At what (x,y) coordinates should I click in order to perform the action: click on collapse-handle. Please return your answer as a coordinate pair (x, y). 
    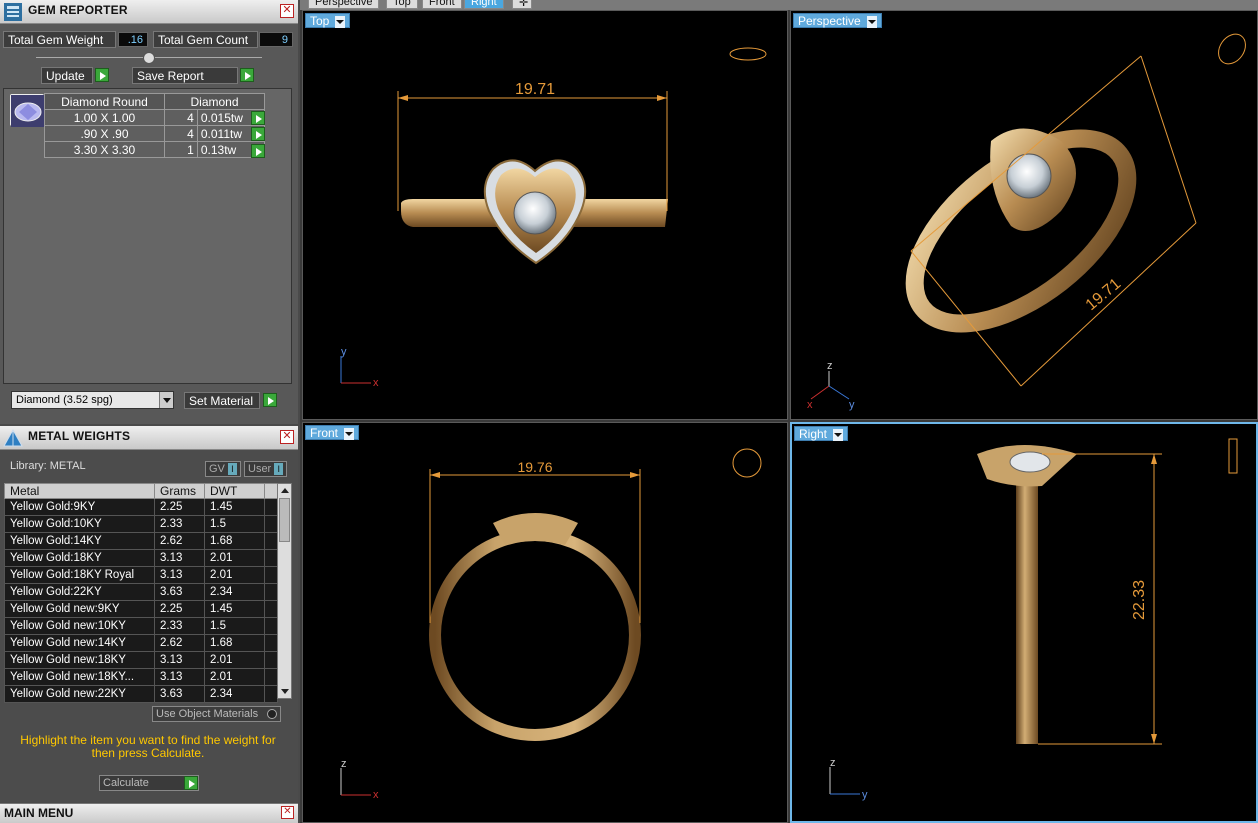
    Looking at the image, I should click on (149, 58).